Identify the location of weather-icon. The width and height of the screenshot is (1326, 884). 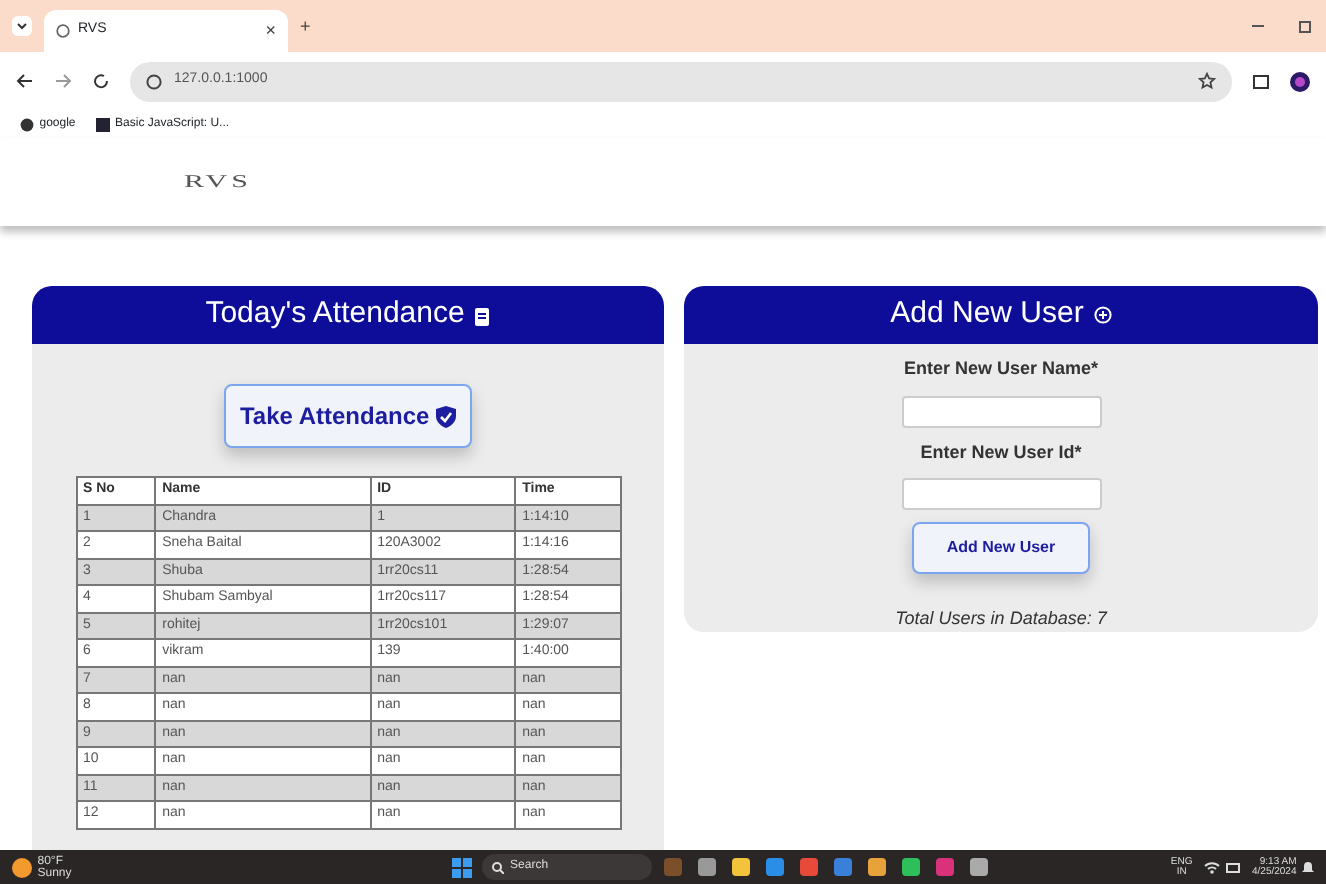
(22, 867).